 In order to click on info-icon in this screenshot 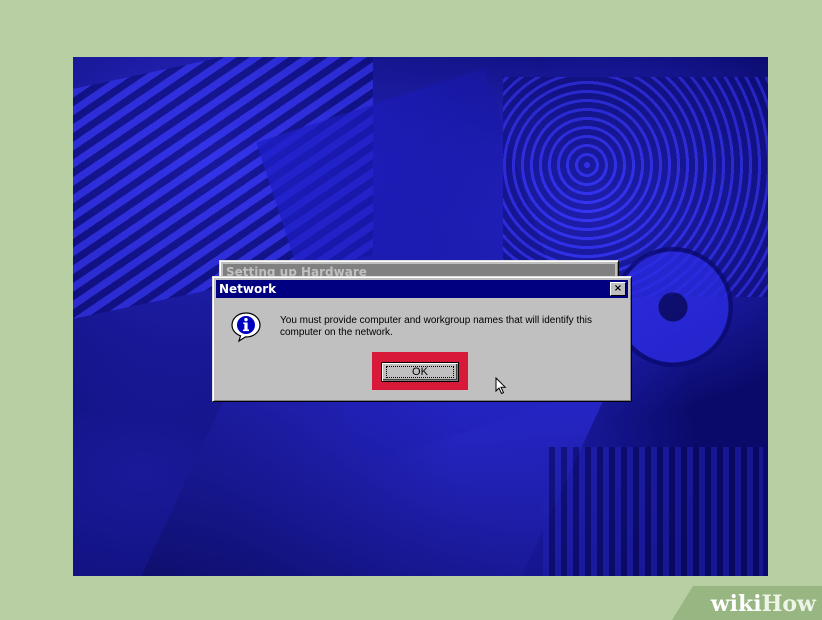, I will do `click(246, 327)`.